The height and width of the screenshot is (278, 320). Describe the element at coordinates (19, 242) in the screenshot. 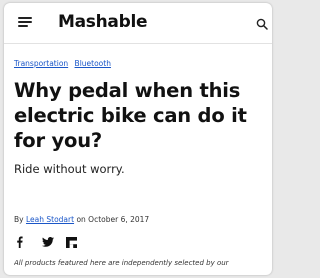

I see `facebook-icon` at that location.